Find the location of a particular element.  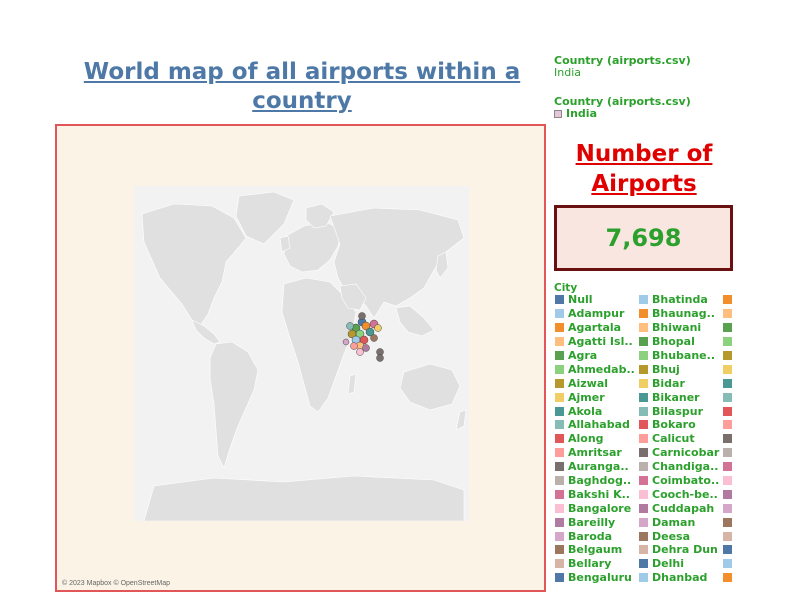

city-legend-item: Baghdog.. is located at coordinates (597, 481).